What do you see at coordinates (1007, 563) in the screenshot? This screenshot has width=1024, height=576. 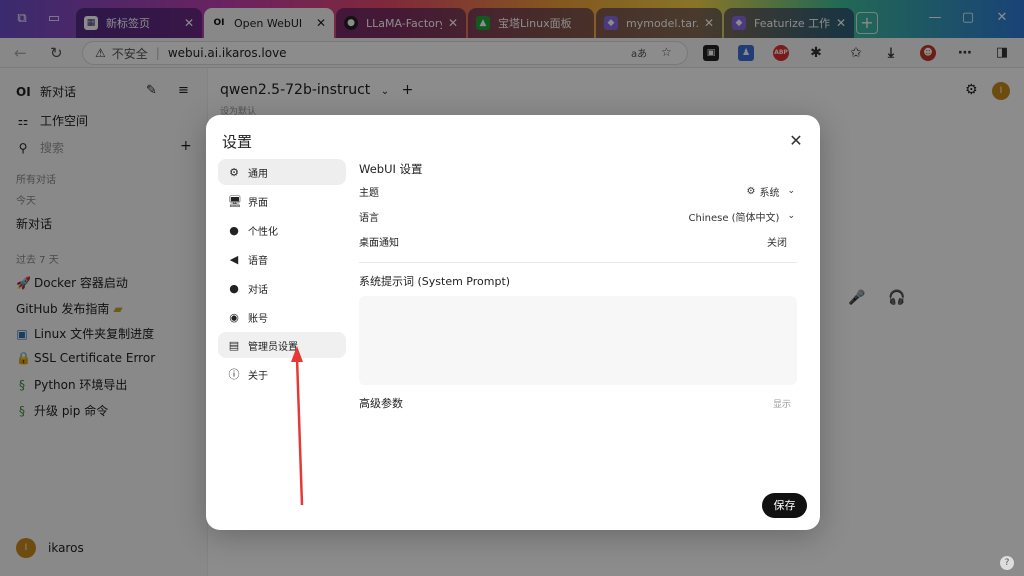 I see `help-icon: ?` at bounding box center [1007, 563].